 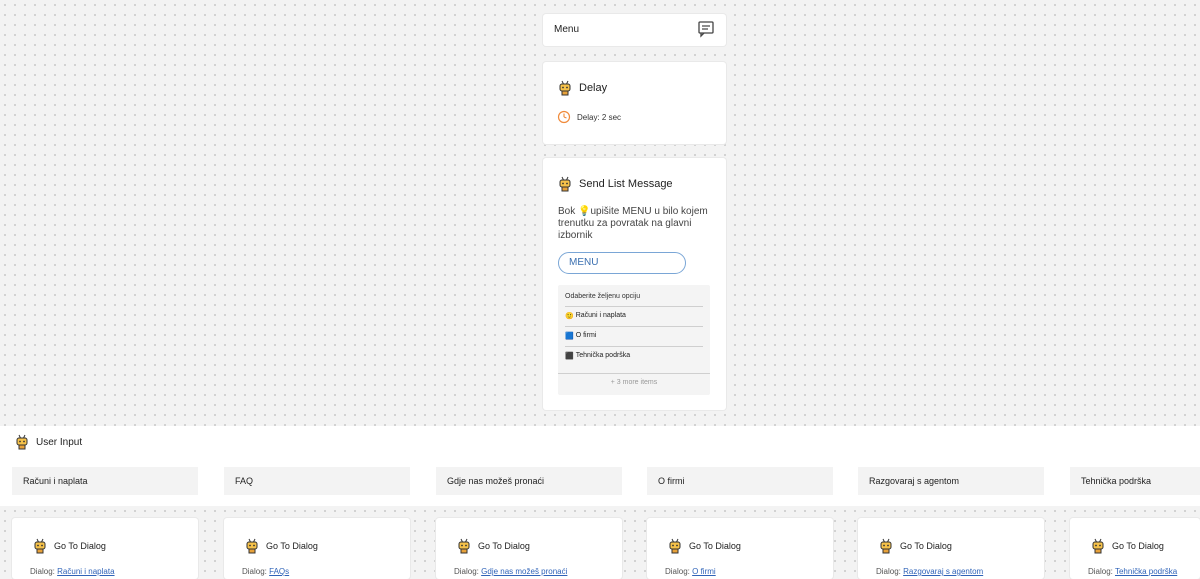 I want to click on goto-dialog-ref: Dialog: Razgovaraj s agentom, so click(x=929, y=571).